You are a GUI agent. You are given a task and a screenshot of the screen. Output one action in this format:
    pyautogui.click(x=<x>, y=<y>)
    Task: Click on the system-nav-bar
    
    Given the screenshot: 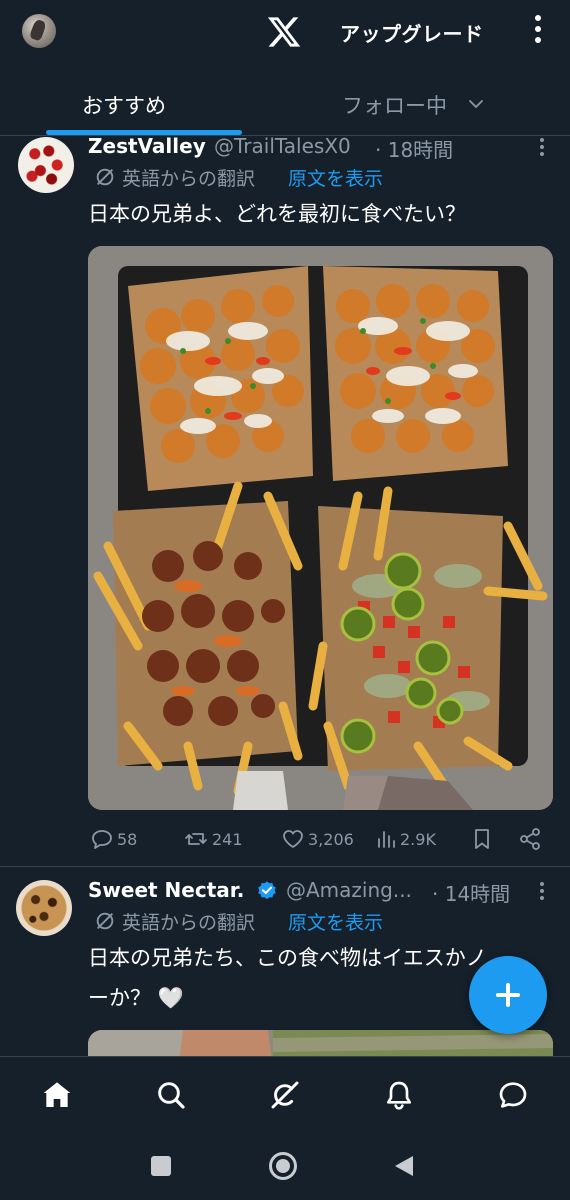 What is the action you would take?
    pyautogui.click(x=285, y=1168)
    